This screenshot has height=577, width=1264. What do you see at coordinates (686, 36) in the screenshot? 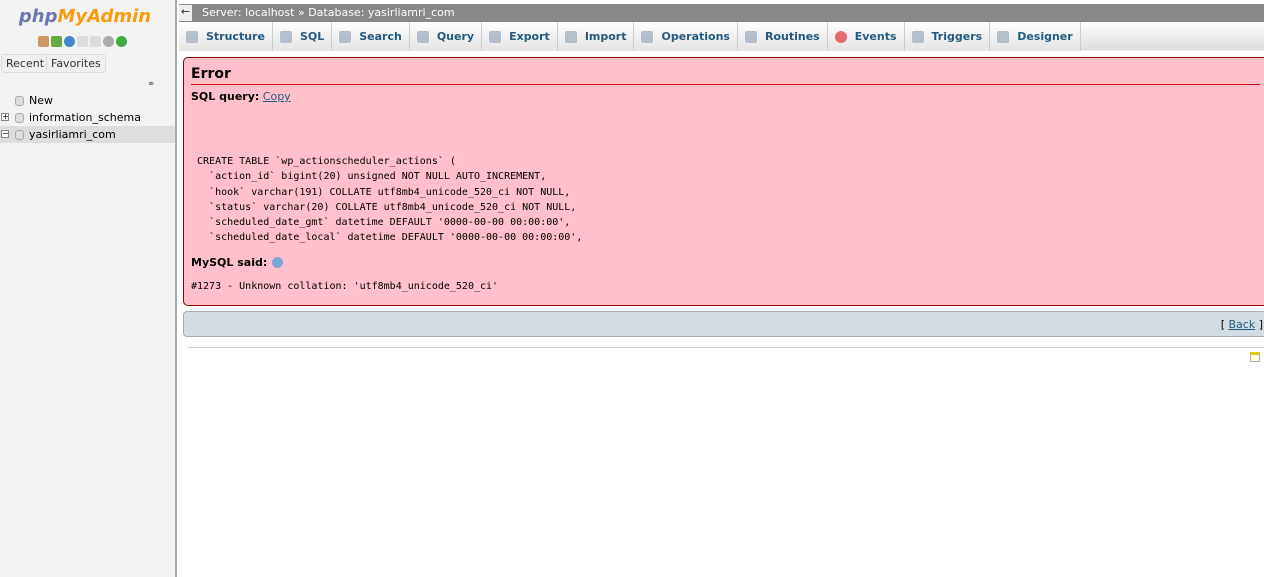
I see `tab-operations: Operations` at bounding box center [686, 36].